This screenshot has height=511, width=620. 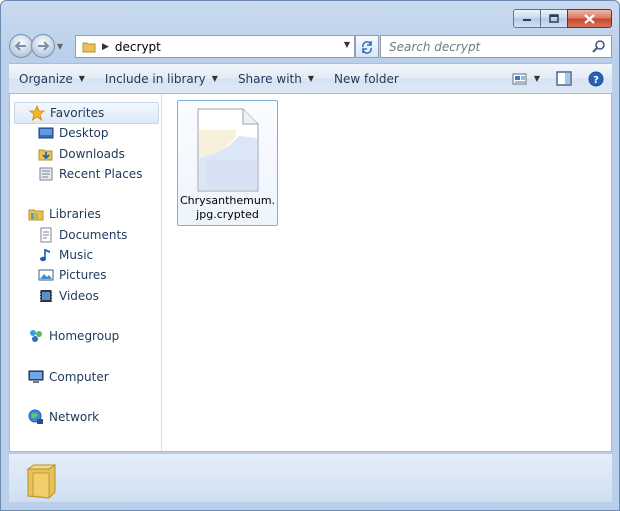 I want to click on address-dropdown-icon: ▼, so click(x=347, y=44).